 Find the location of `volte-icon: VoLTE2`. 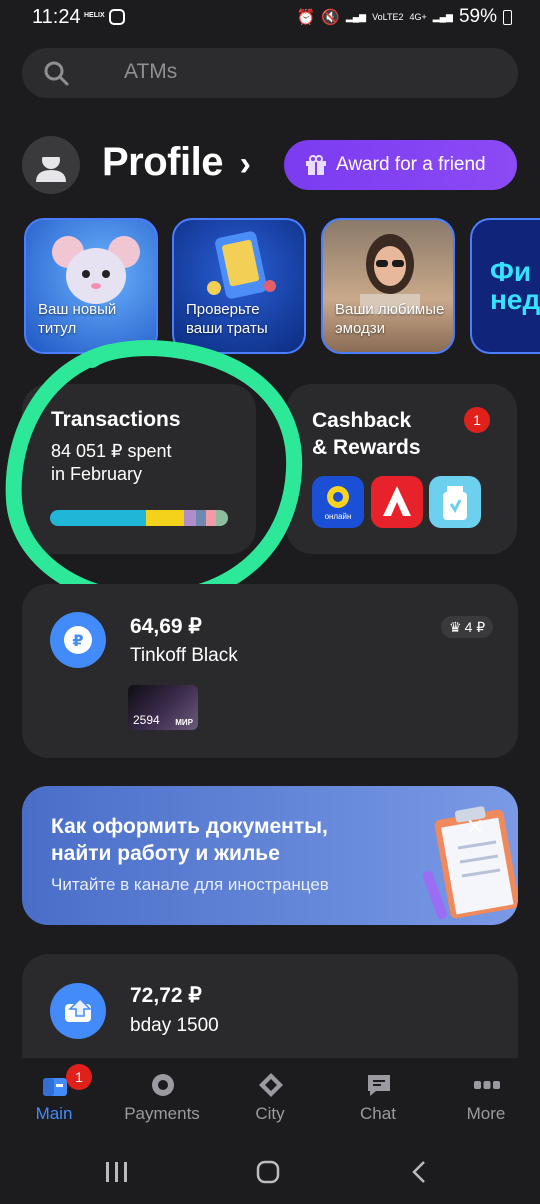

volte-icon: VoLTE2 is located at coordinates (388, 16).